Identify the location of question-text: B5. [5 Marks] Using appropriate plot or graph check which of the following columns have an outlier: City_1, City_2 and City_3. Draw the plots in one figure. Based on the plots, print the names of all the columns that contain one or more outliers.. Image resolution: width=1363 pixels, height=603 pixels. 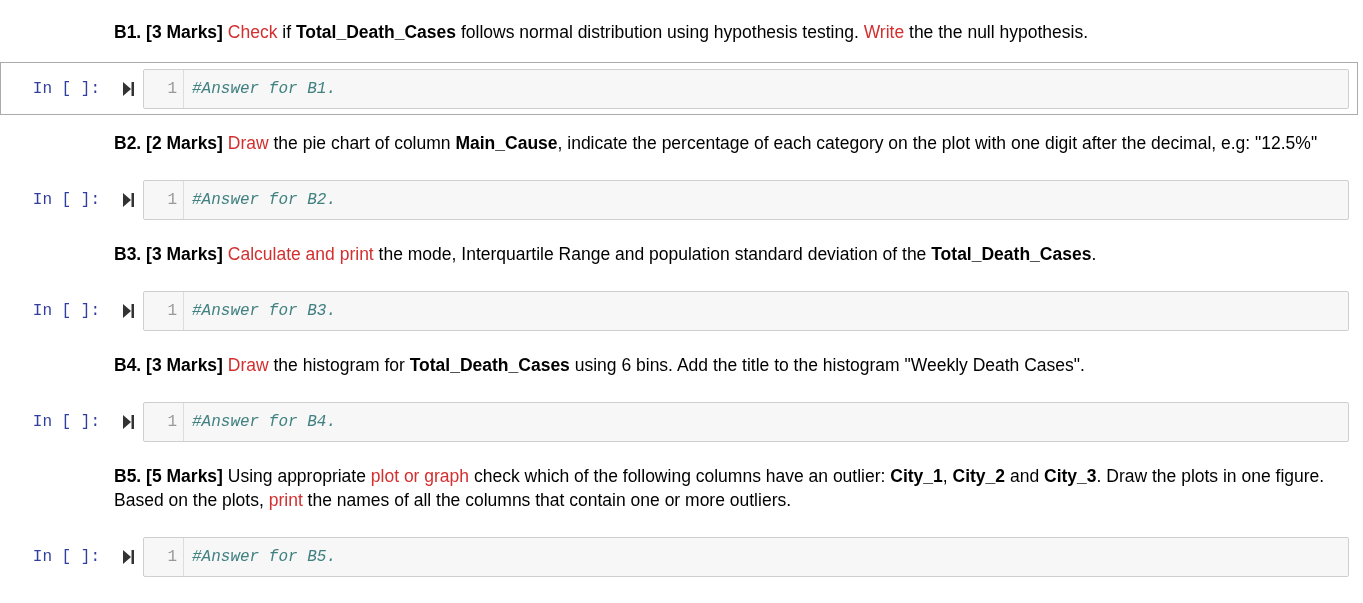
(720, 488).